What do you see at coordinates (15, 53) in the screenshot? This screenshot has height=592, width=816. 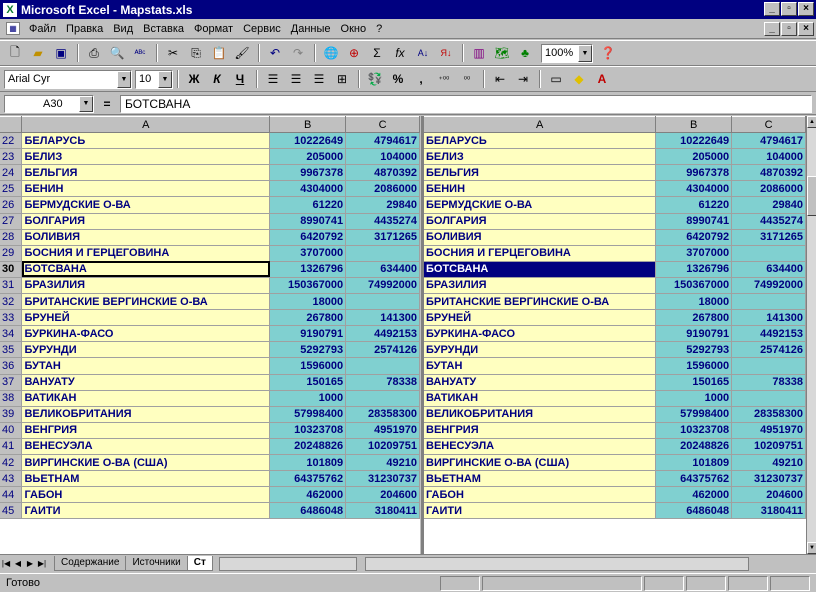 I see `new-file-icon: 🗋` at bounding box center [15, 53].